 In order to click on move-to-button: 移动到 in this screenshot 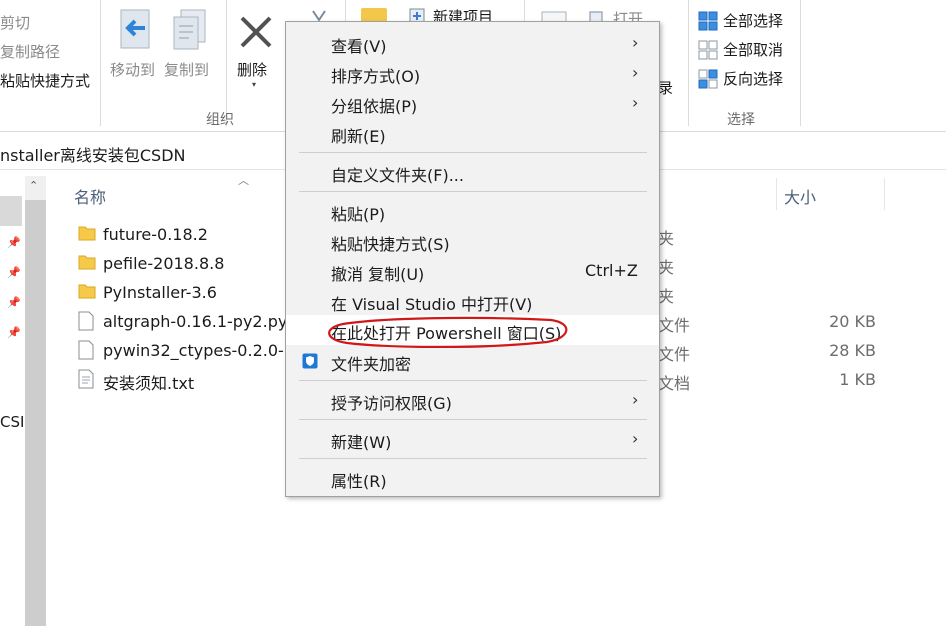, I will do `click(134, 43)`.